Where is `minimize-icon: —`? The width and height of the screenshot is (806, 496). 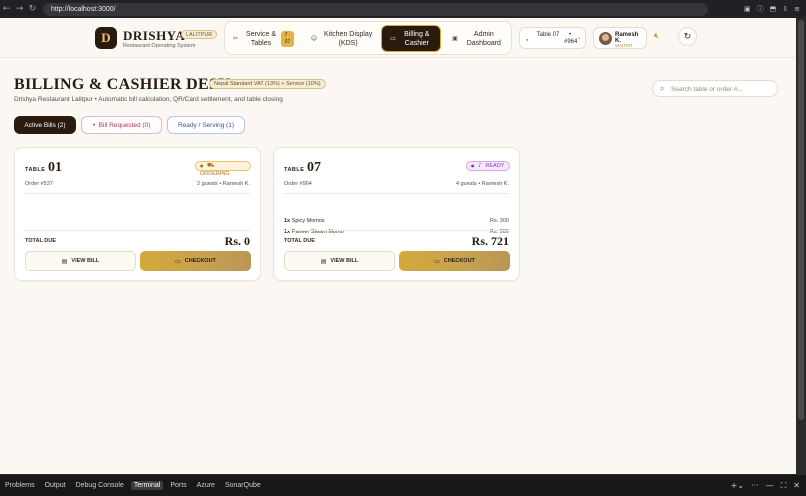 minimize-icon: — is located at coordinates (770, 486).